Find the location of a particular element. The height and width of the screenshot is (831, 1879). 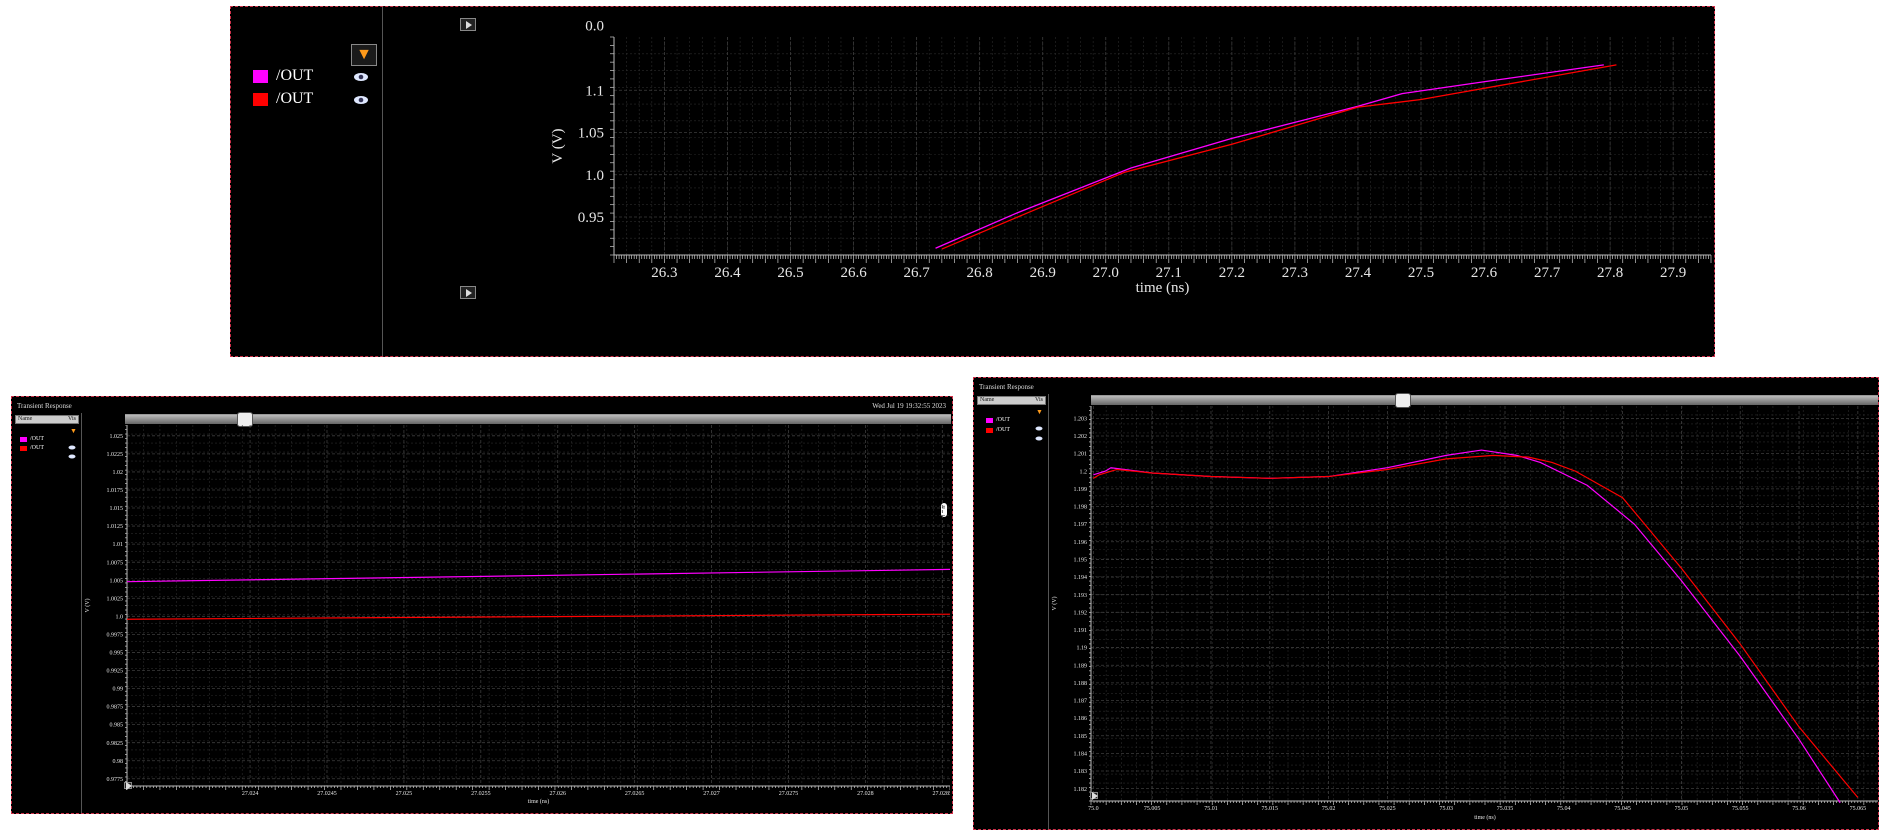

x-tick-label: 75.01 is located at coordinates (1211, 809).